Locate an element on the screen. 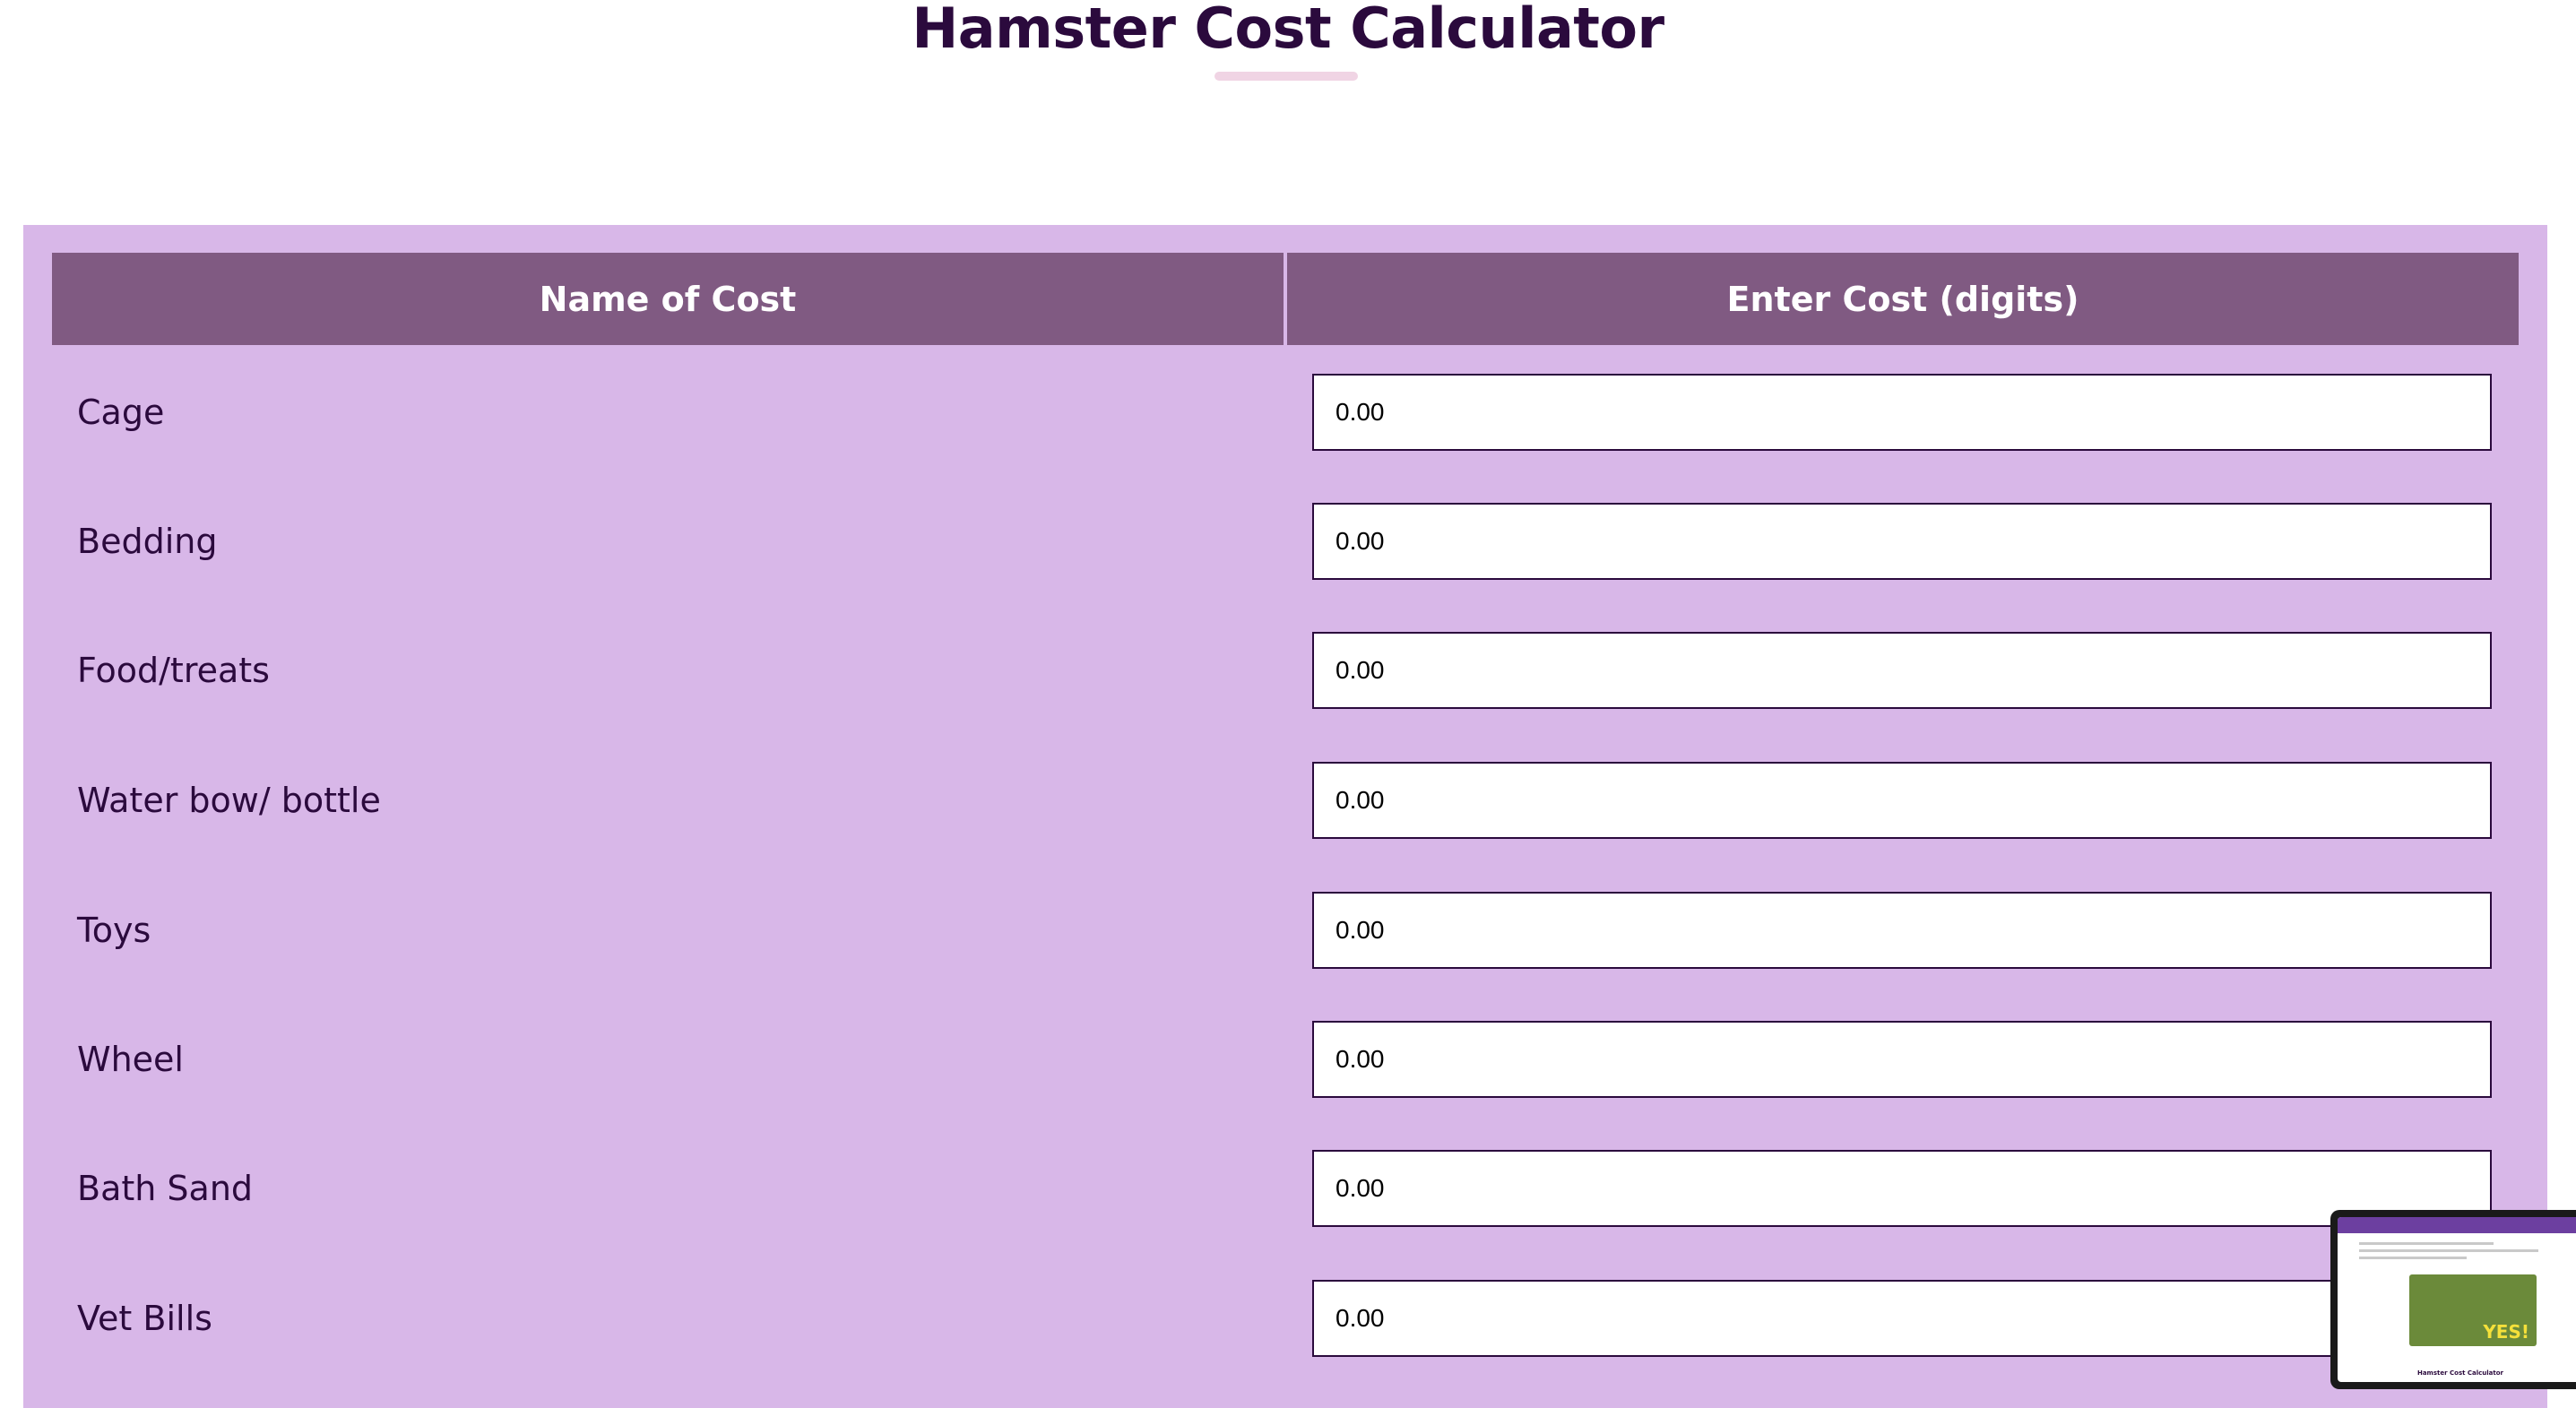  thumbnail-screen: YES! Hamster Cost Calculator is located at coordinates (2457, 1299).